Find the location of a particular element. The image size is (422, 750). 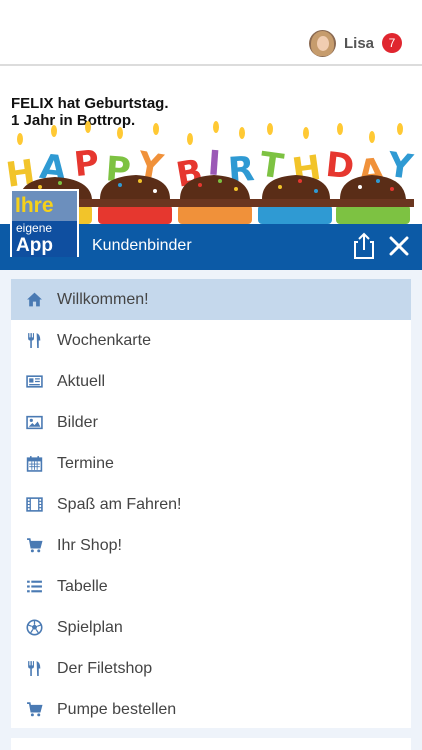

close-button is located at coordinates (399, 246).